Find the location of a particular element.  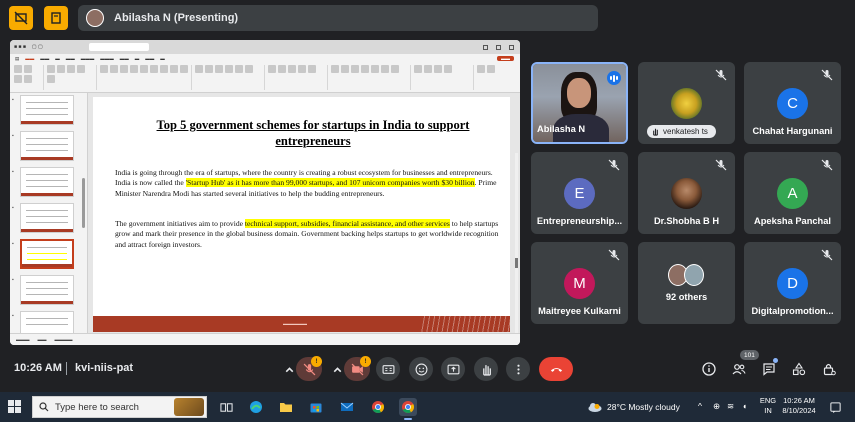

notifications-icon is located at coordinates (835, 407).